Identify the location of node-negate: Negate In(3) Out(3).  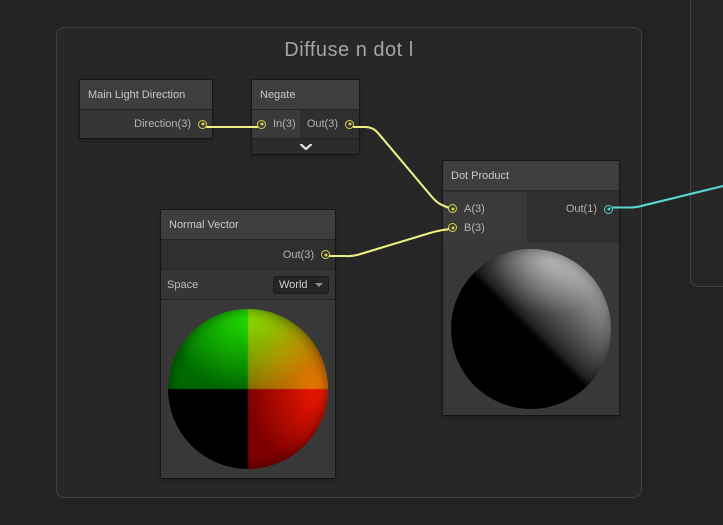
(305, 117).